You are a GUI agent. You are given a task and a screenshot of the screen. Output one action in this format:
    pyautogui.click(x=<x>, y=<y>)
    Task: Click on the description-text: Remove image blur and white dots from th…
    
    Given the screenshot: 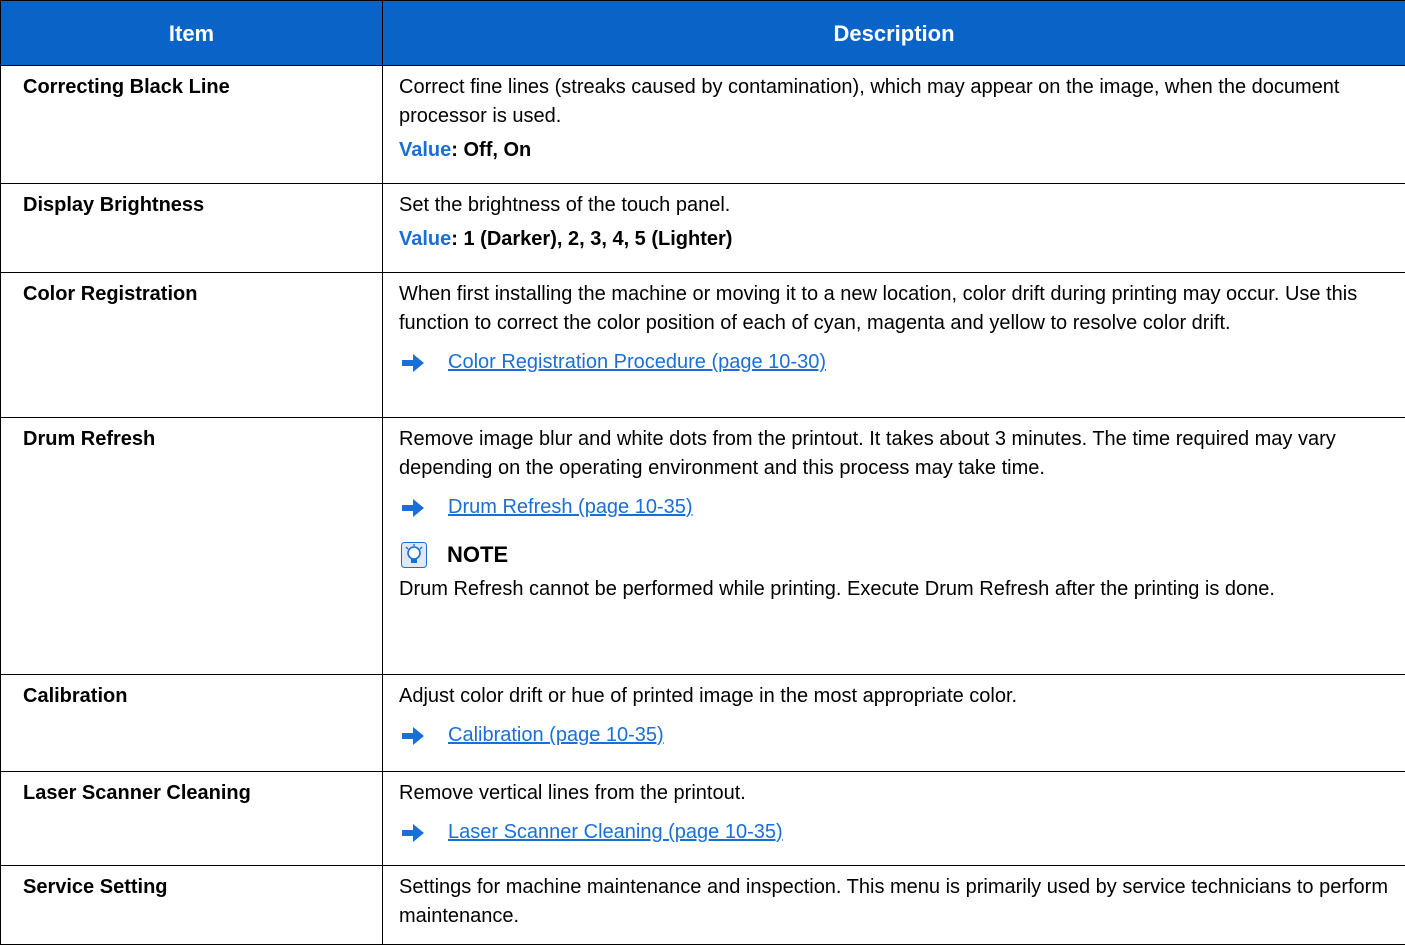 What is the action you would take?
    pyautogui.click(x=867, y=453)
    